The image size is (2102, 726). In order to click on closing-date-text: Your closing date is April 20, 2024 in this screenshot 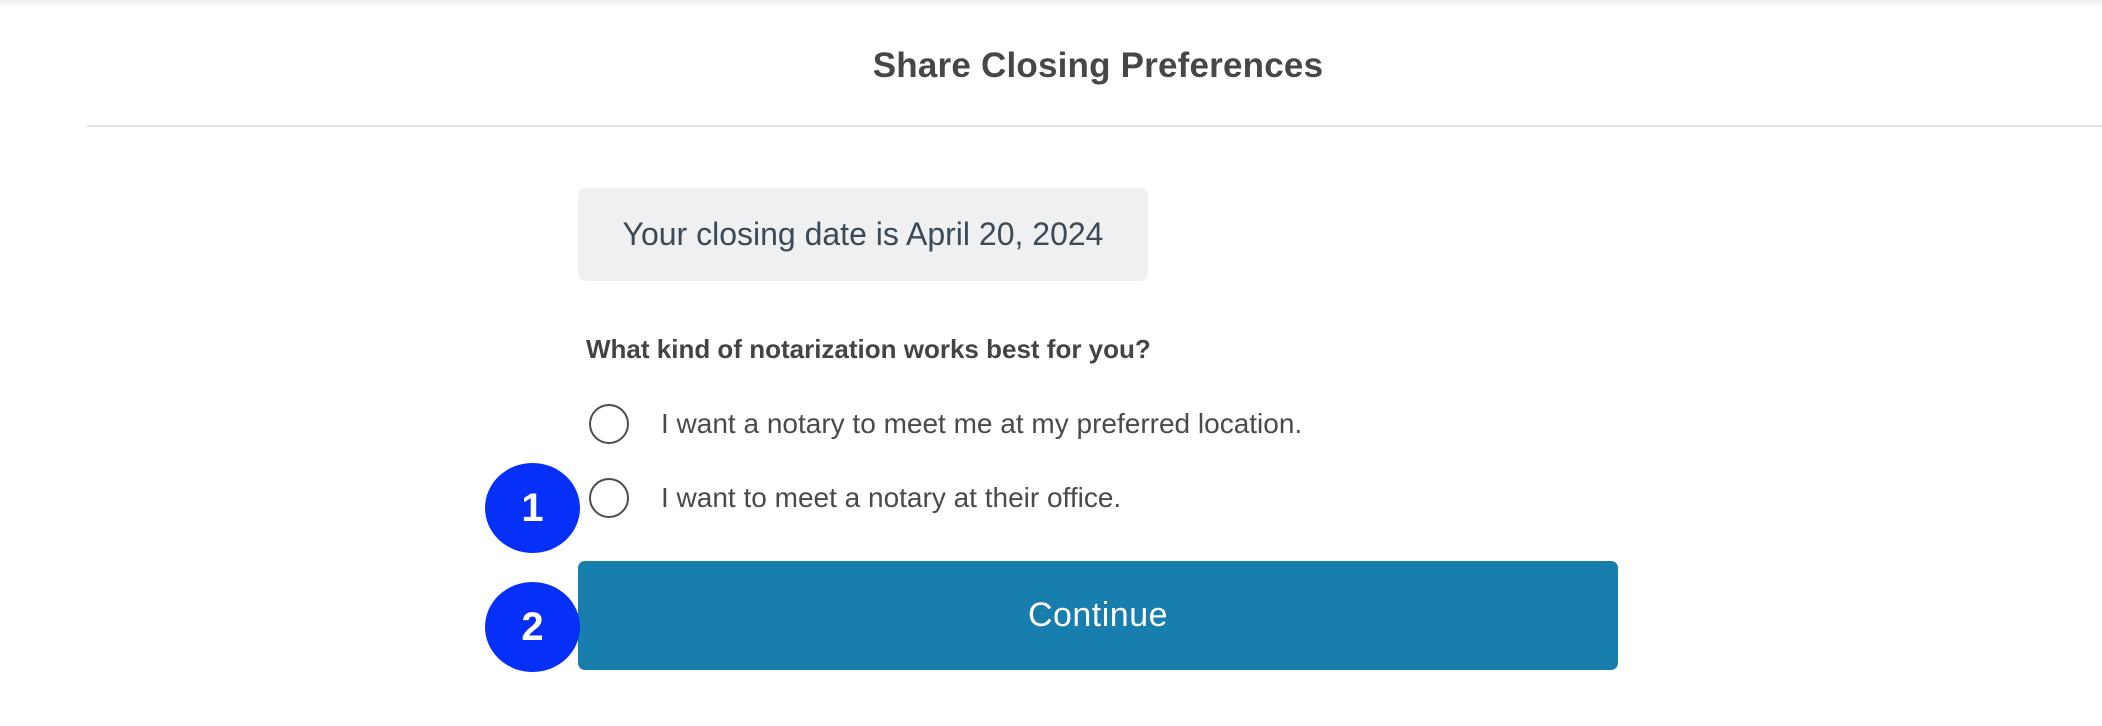, I will do `click(863, 234)`.